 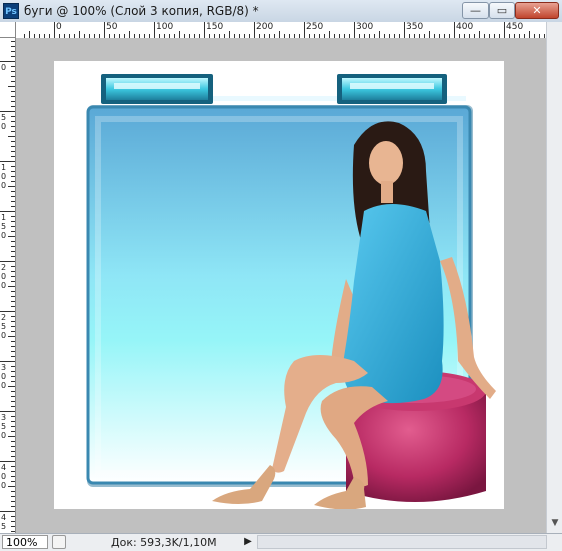 What do you see at coordinates (4, 122) in the screenshot?
I see `ruler-left-label: 5 0` at bounding box center [4, 122].